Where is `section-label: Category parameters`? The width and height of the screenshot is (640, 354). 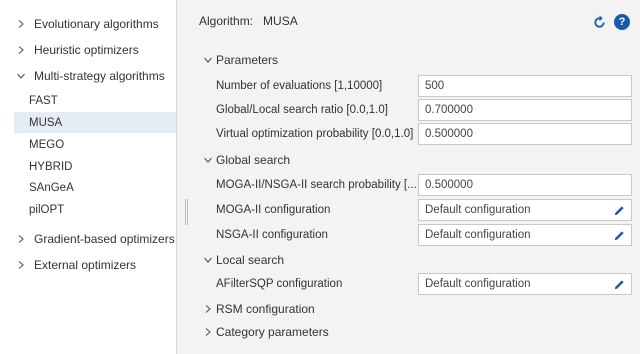
section-label: Category parameters is located at coordinates (272, 332).